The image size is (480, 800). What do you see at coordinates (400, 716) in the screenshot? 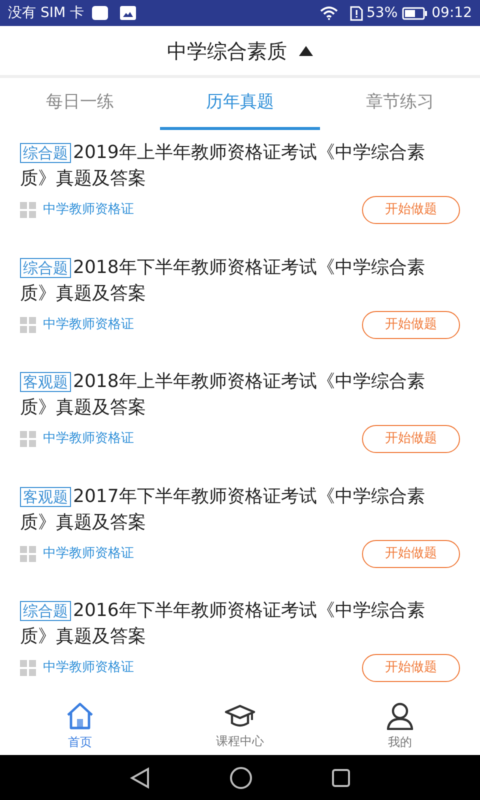
I see `person-icon` at bounding box center [400, 716].